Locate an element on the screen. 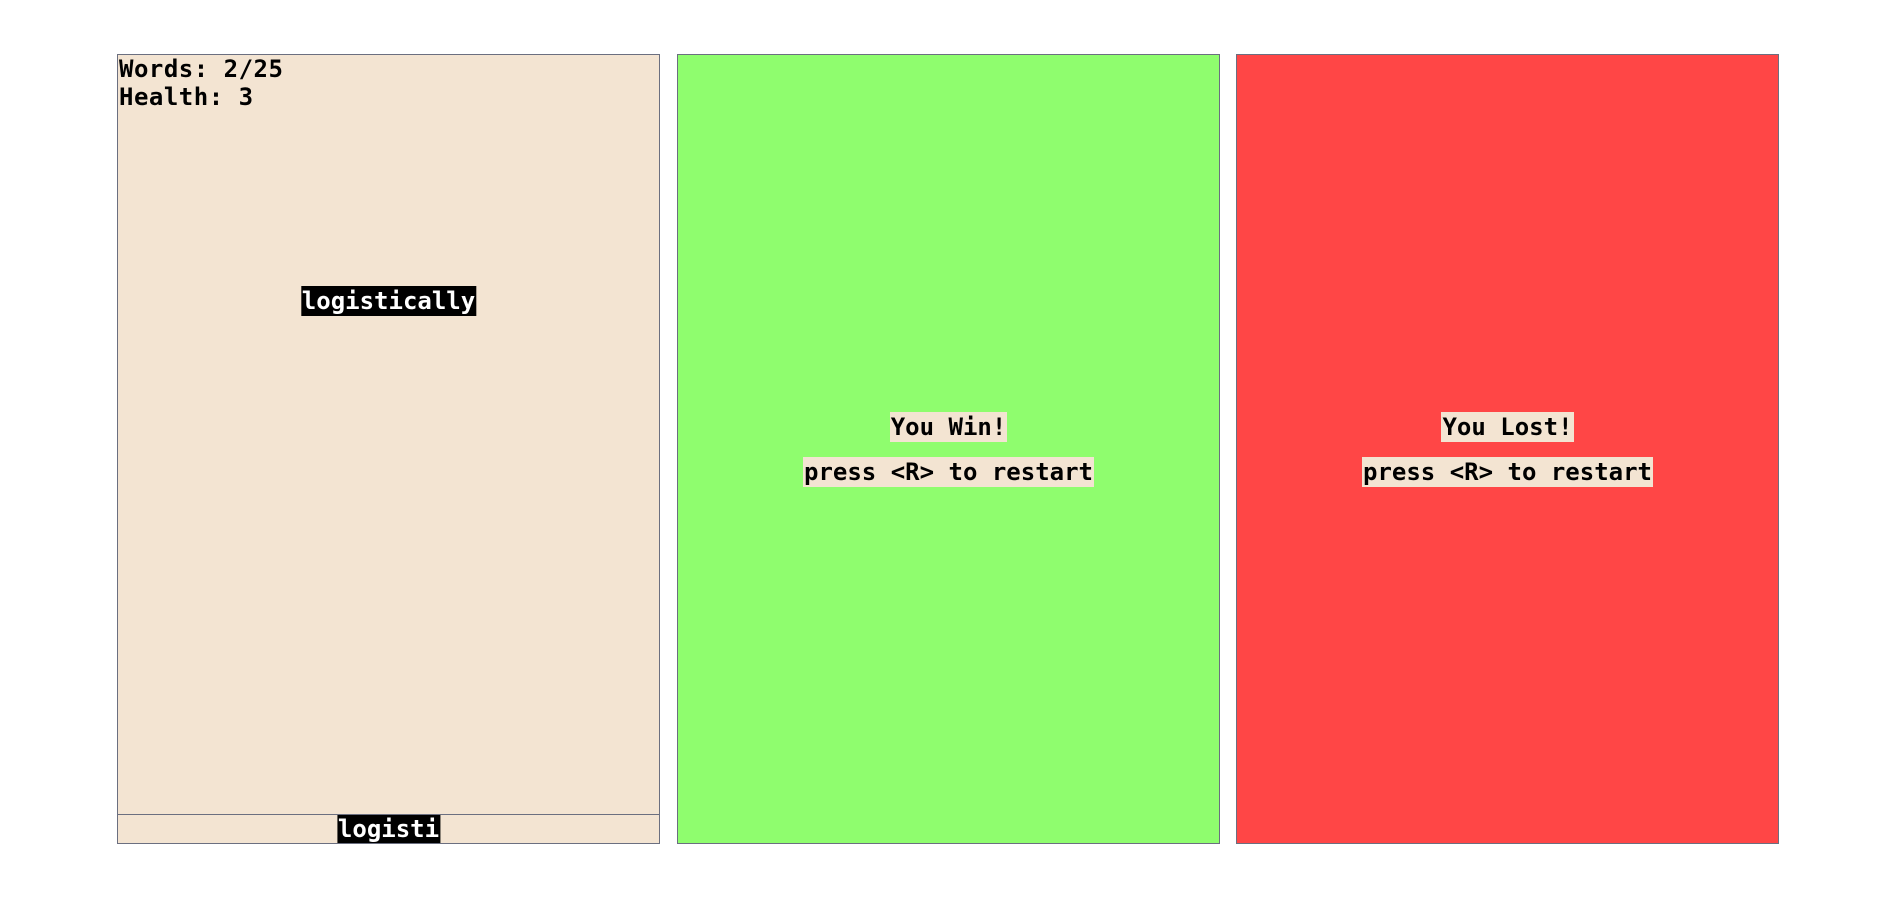 The width and height of the screenshot is (1898, 901). words-counter: Words: 2/25 is located at coordinates (201, 69).